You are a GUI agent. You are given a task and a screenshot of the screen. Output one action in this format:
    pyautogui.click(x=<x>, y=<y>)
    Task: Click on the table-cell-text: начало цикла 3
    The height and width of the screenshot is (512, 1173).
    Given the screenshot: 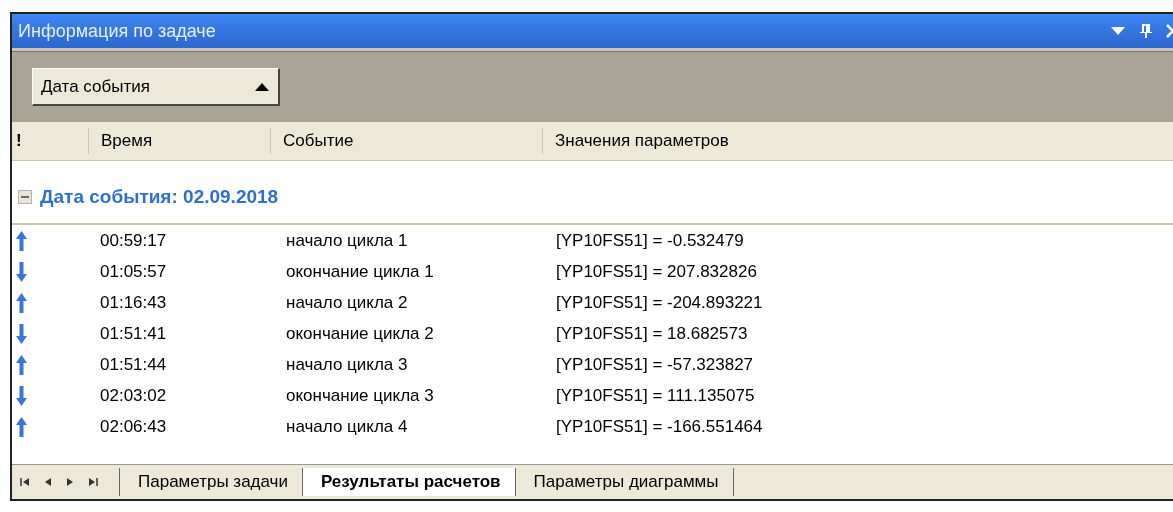 What is the action you would take?
    pyautogui.click(x=347, y=364)
    